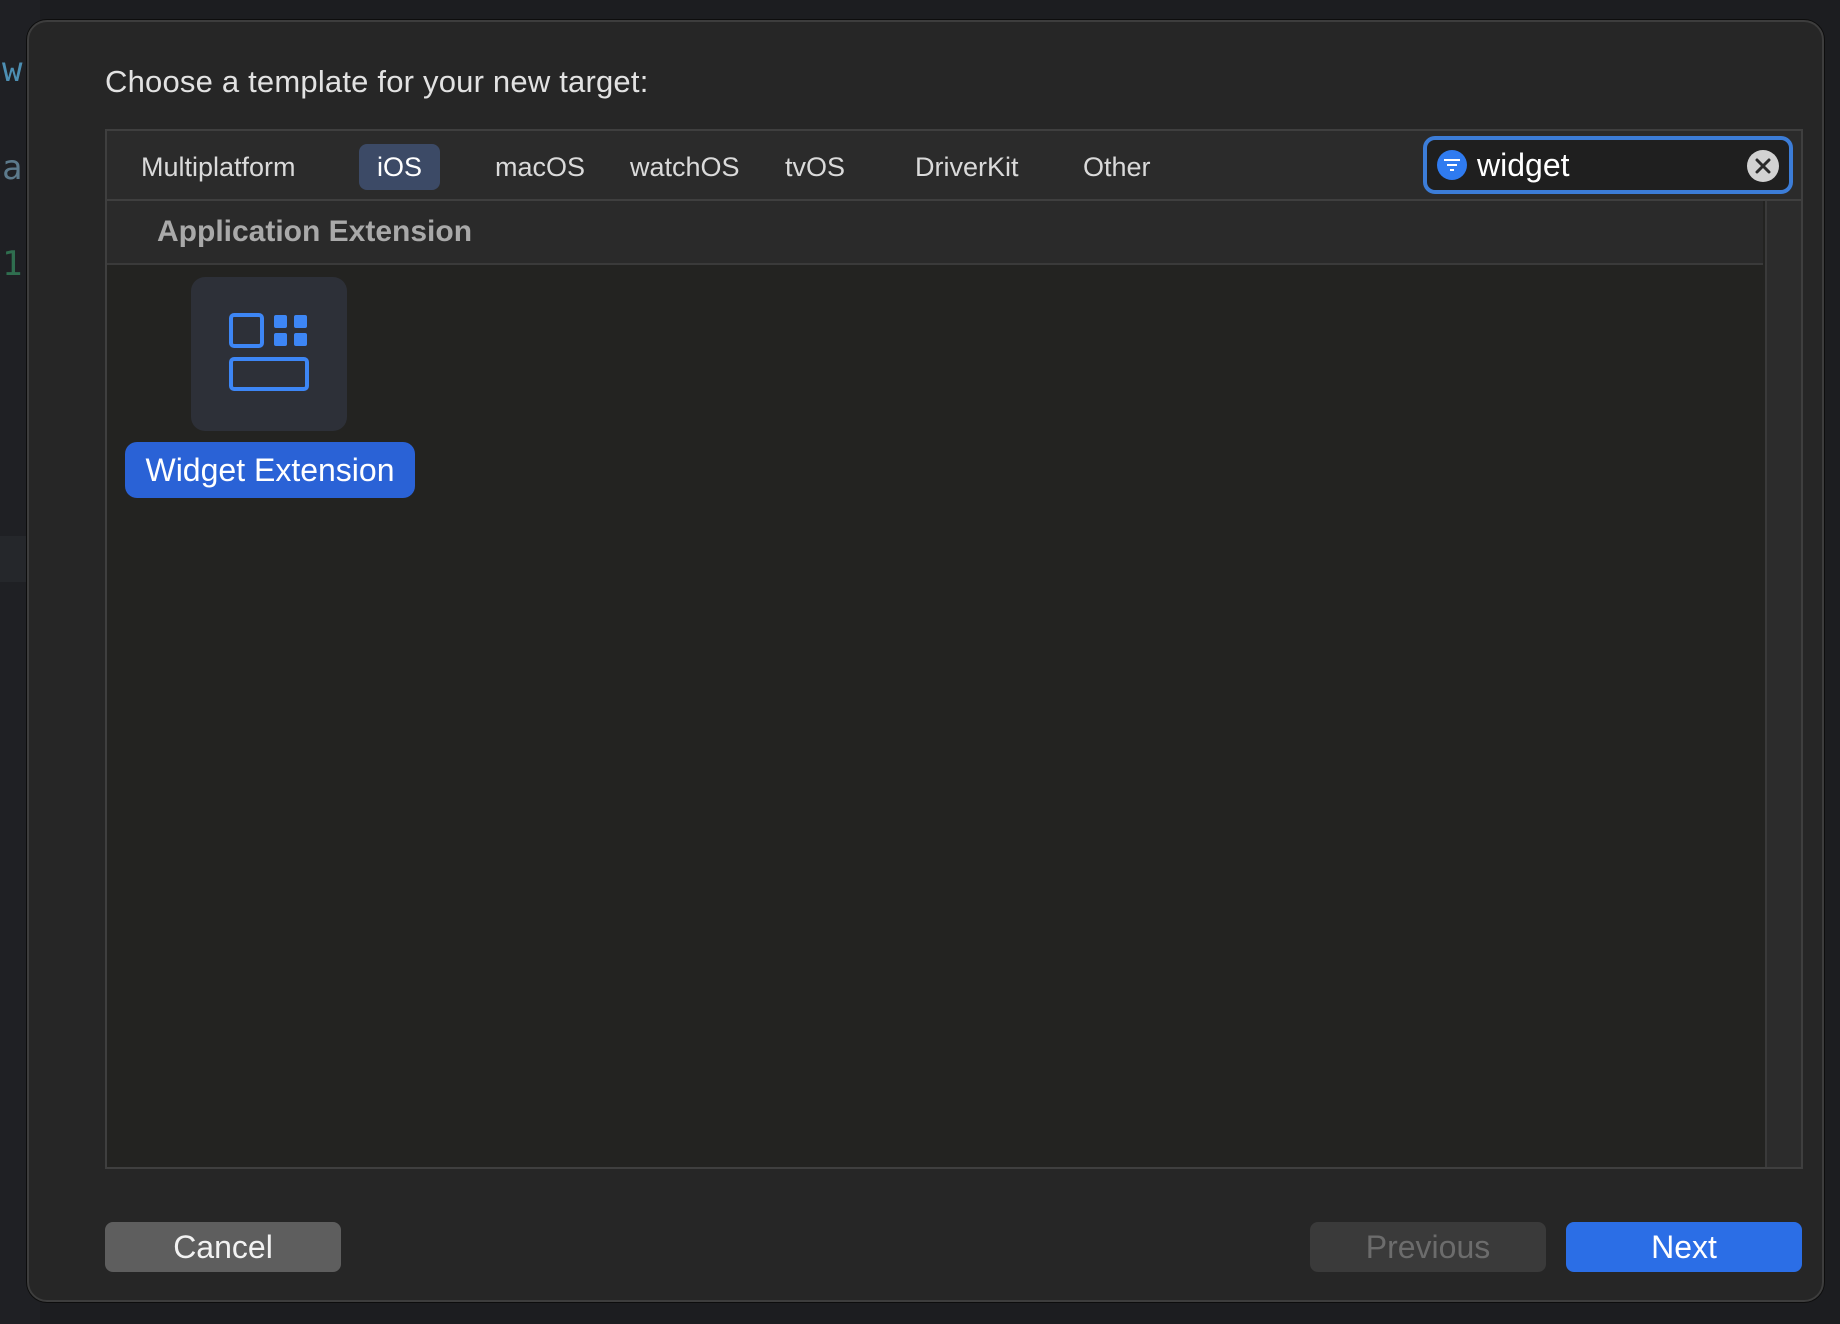 The image size is (1840, 1324). What do you see at coordinates (400, 167) in the screenshot?
I see `tab-ios: iOS` at bounding box center [400, 167].